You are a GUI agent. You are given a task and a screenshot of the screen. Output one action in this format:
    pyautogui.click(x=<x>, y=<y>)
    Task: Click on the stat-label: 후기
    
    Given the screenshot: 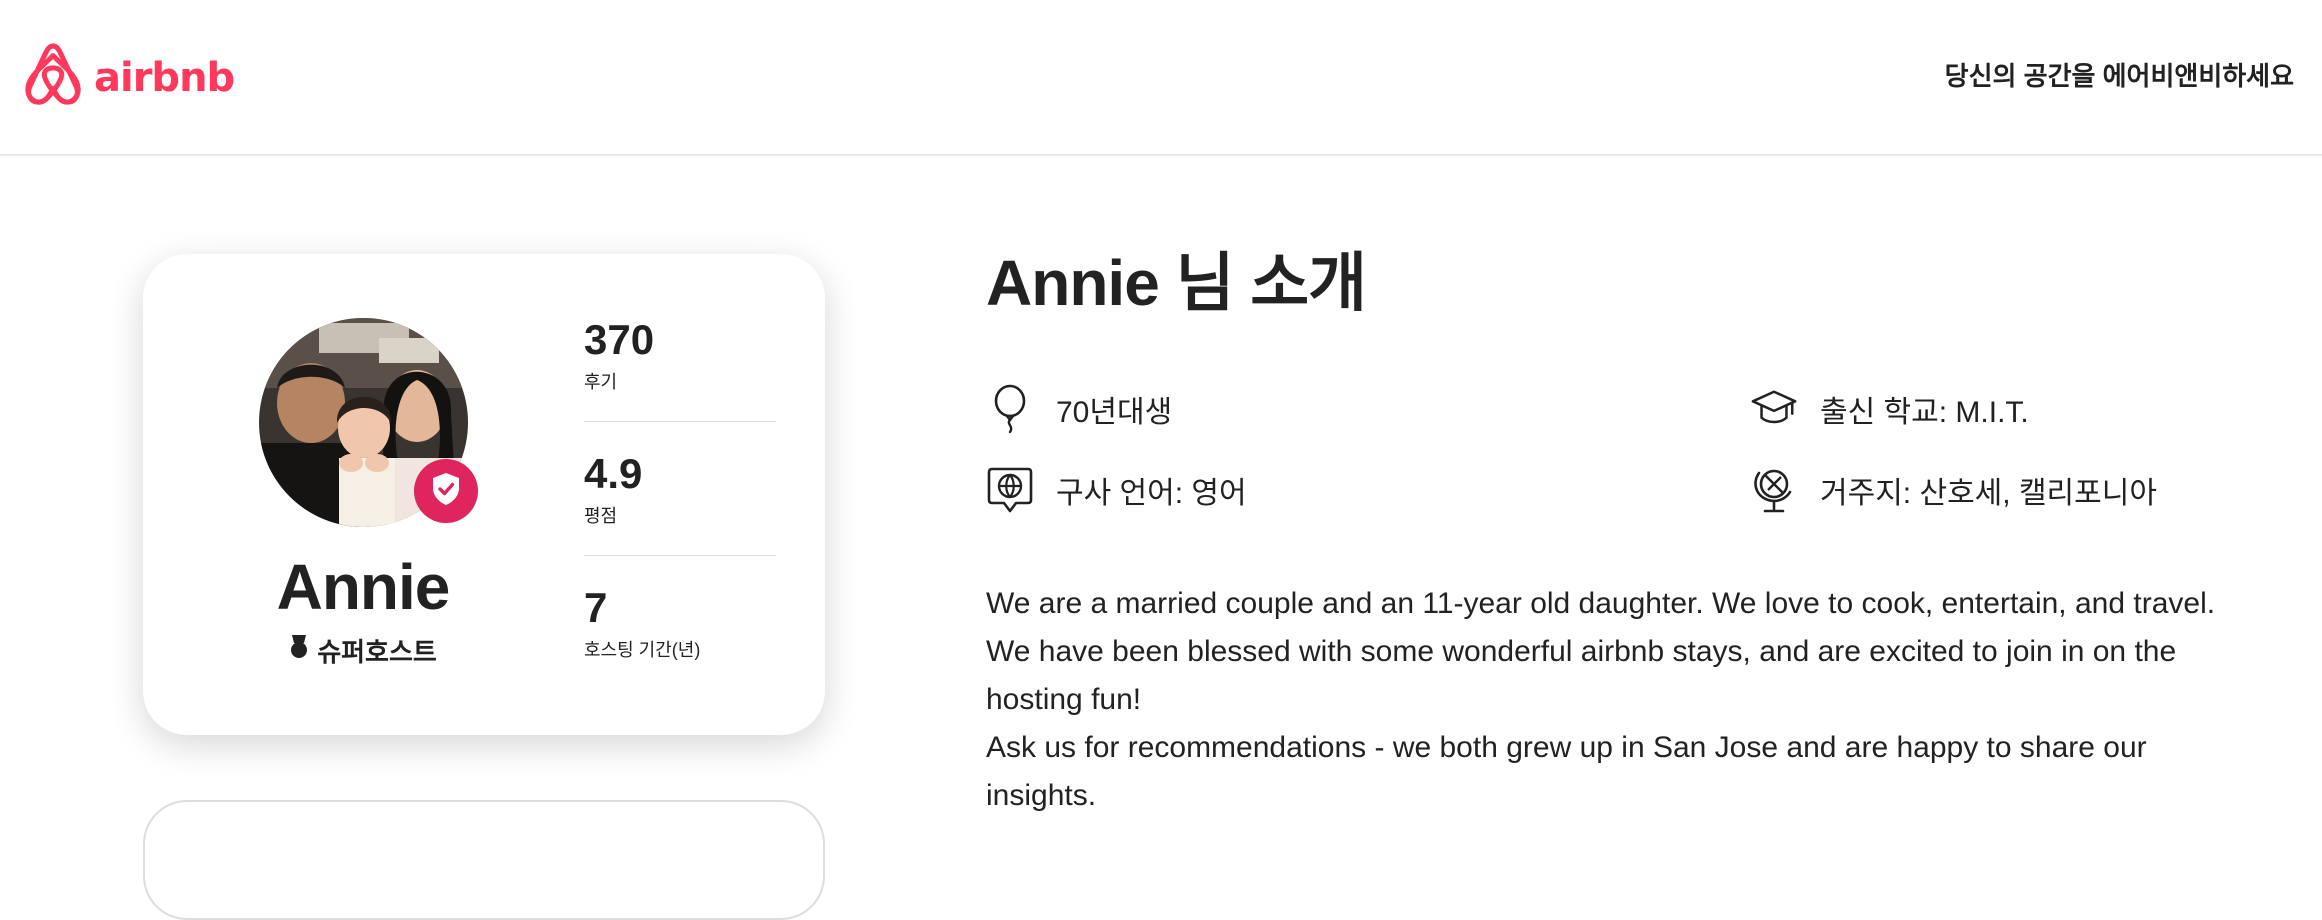 What is the action you would take?
    pyautogui.click(x=601, y=382)
    